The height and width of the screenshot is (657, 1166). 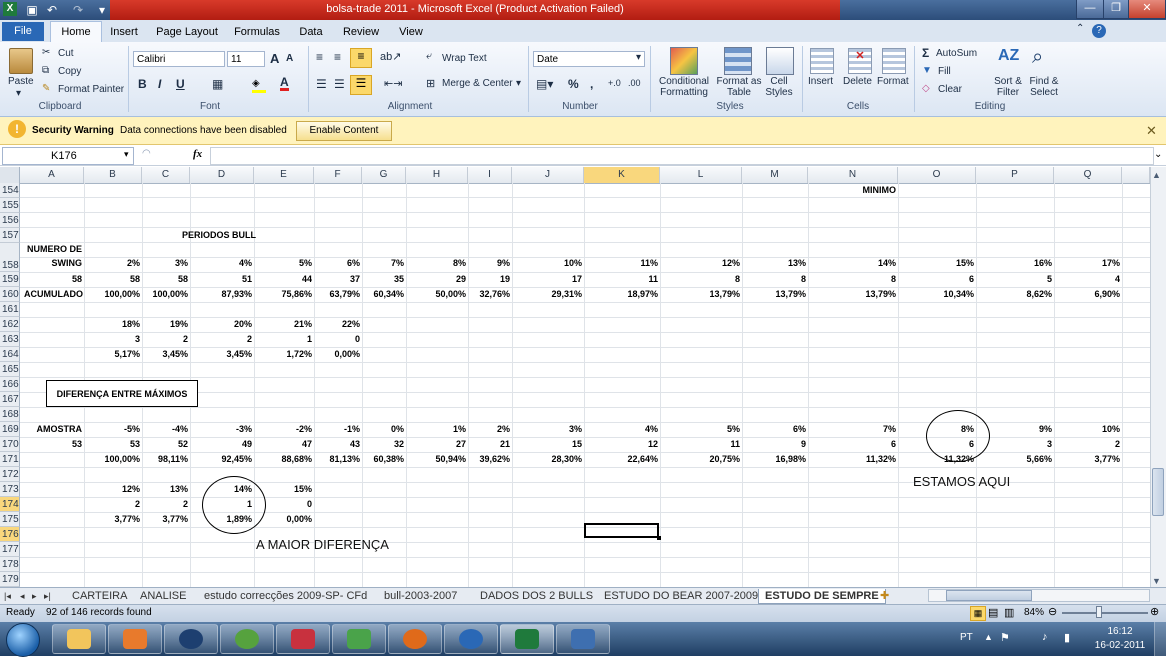 I want to click on tray-volume-icon: ♪, so click(x=1045, y=637).